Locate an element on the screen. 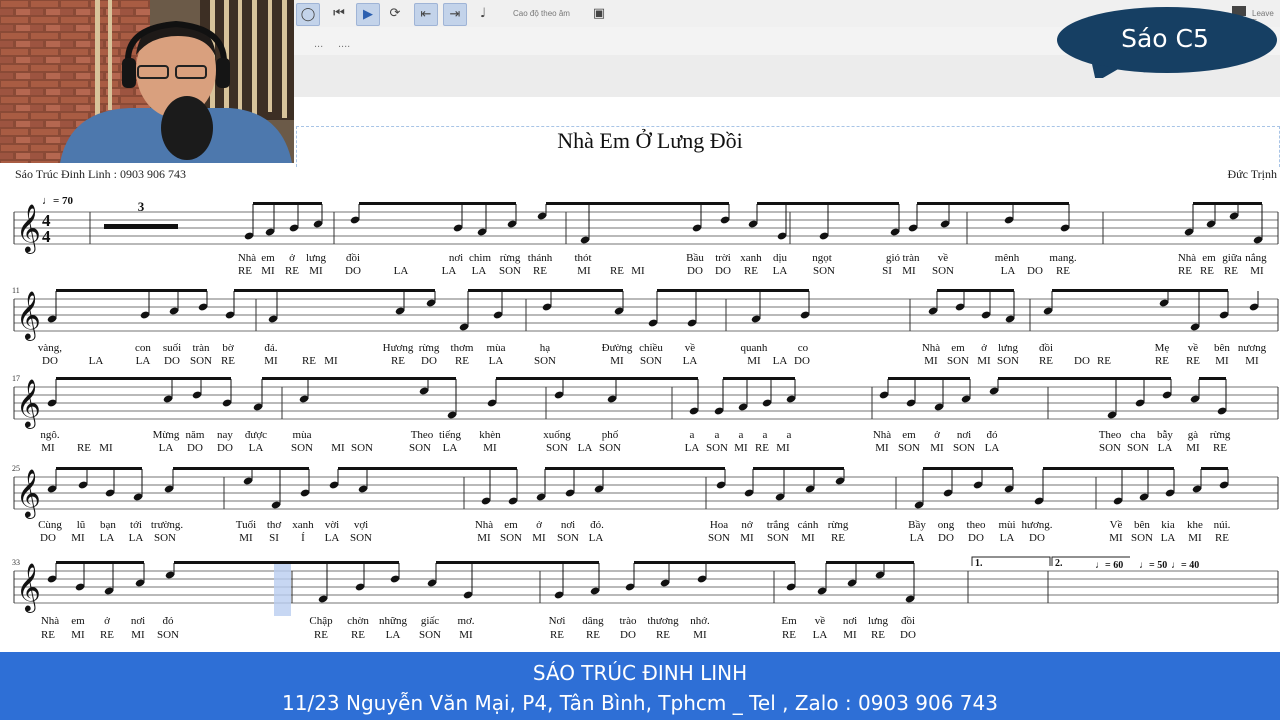 This screenshot has width=1280, height=720. lyric-syllable: tới is located at coordinates (136, 525).